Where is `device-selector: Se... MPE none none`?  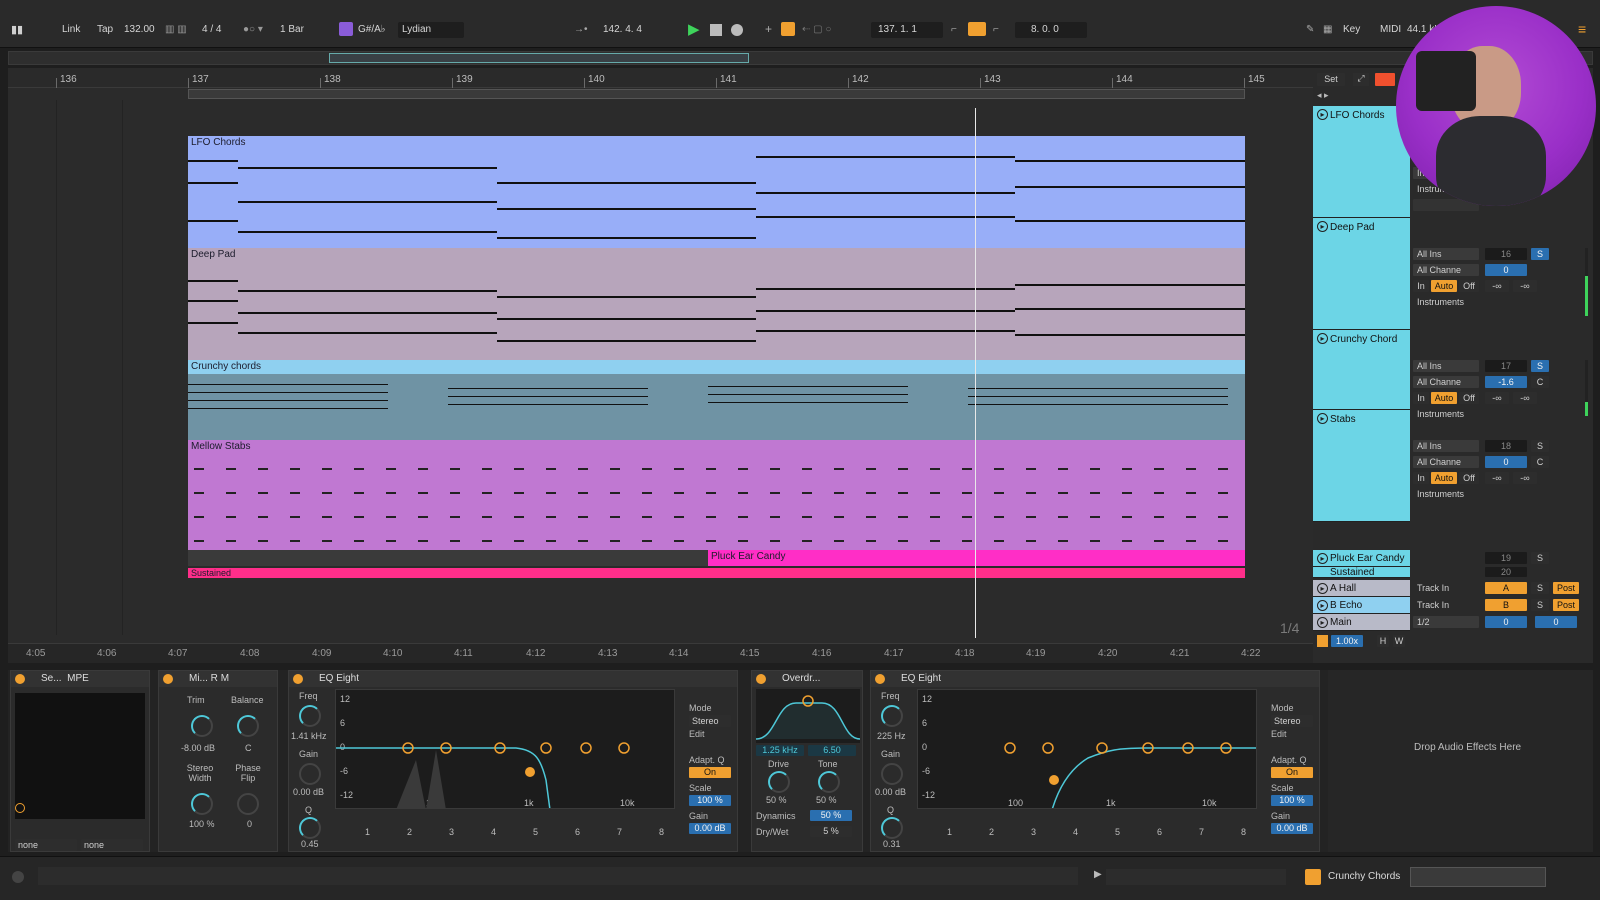
device-selector: Se... MPE none none is located at coordinates (80, 761).